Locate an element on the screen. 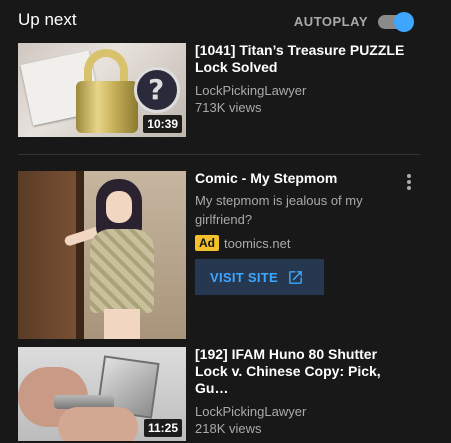 The width and height of the screenshot is (451, 443). more-vert-icon is located at coordinates (409, 182).